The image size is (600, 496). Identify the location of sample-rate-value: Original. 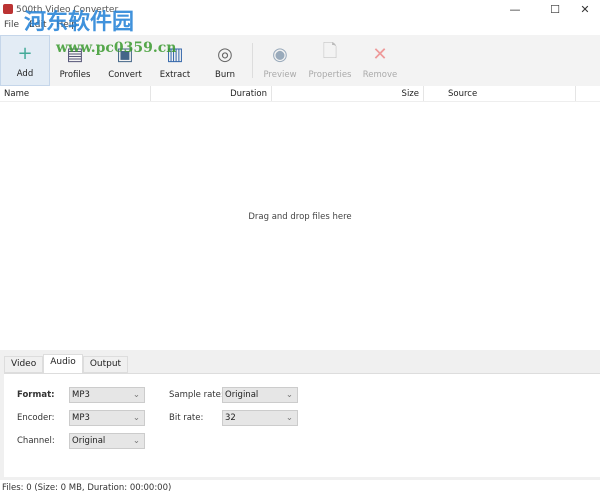
(242, 395).